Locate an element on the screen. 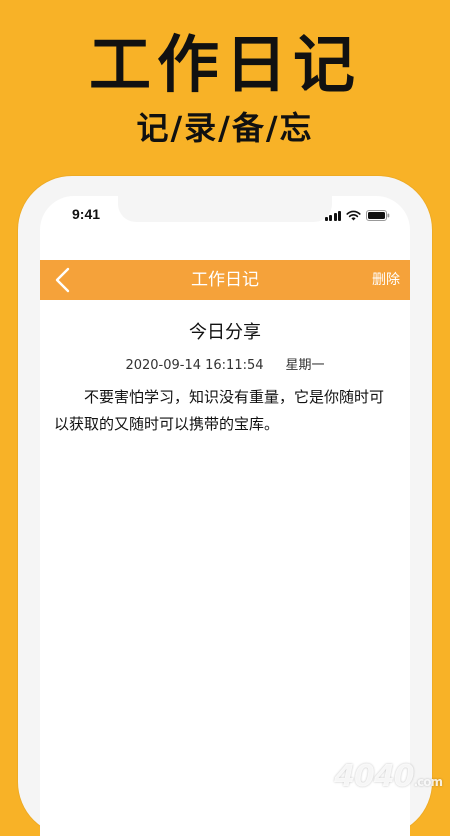 This screenshot has height=836, width=450. battery-icon is located at coordinates (378, 215).